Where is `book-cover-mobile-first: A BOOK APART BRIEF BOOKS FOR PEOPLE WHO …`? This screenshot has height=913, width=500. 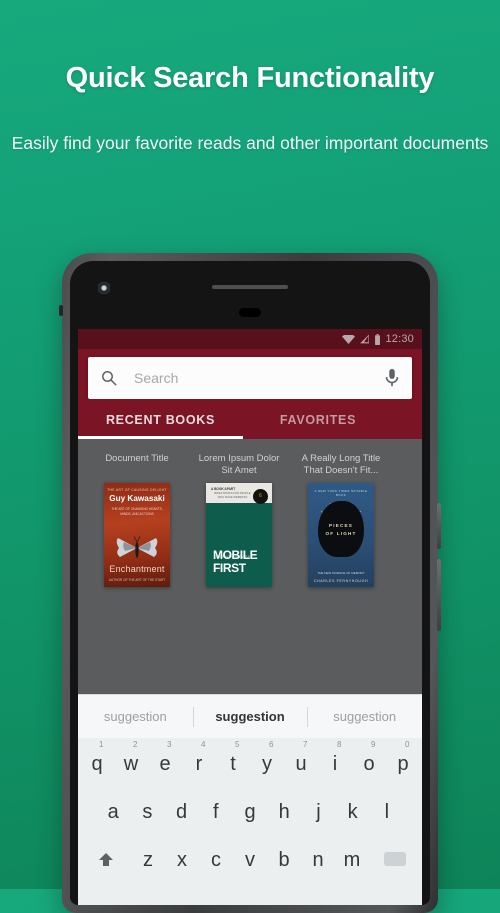 book-cover-mobile-first: A BOOK APART BRIEF BOOKS FOR PEOPLE WHO … is located at coordinates (239, 535).